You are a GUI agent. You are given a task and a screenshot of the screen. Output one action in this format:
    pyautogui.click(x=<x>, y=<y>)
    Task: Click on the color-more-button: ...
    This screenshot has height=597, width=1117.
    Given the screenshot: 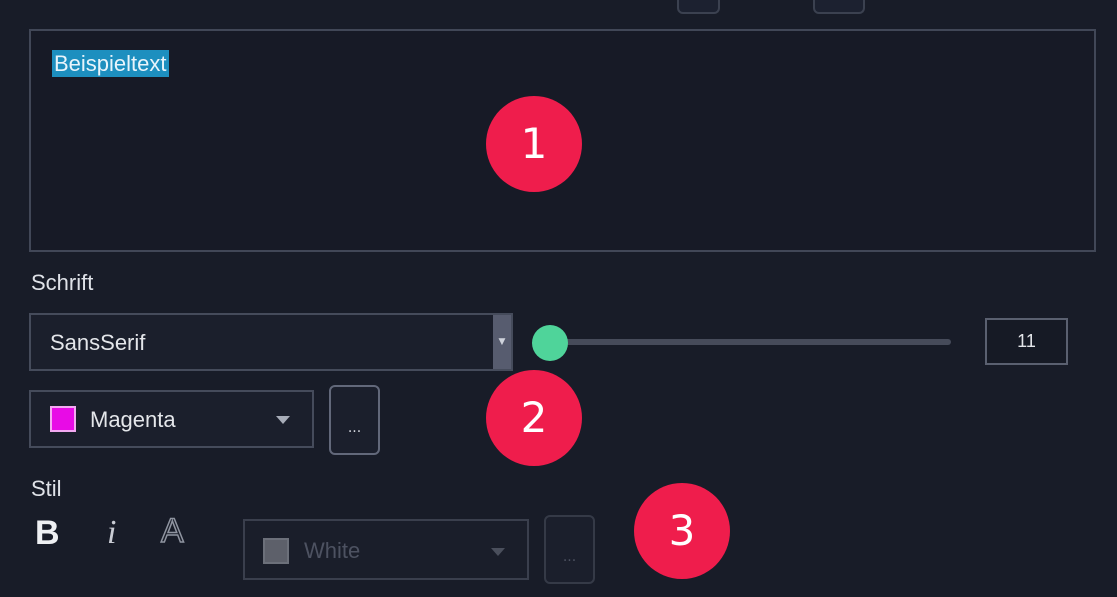 What is the action you would take?
    pyautogui.click(x=354, y=420)
    